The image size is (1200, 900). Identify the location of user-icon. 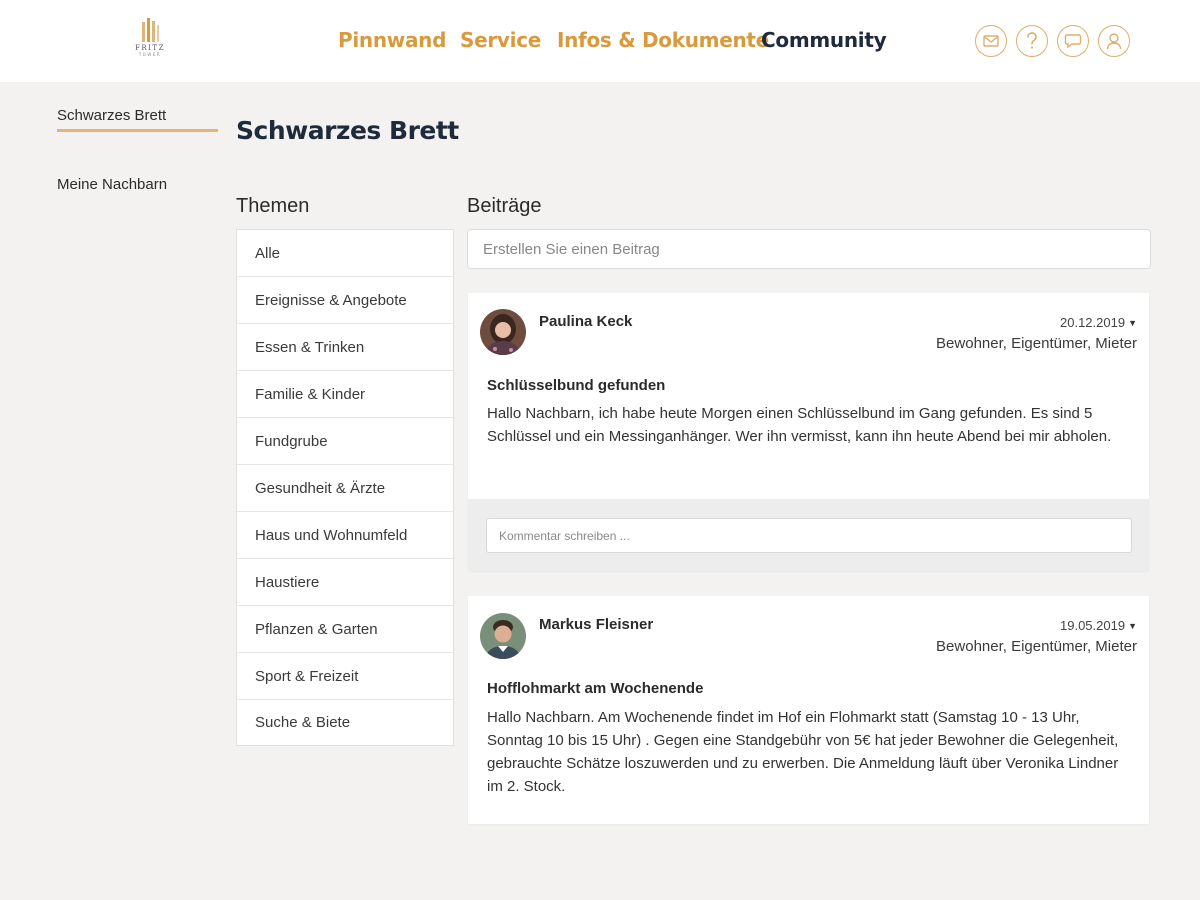
(1114, 41).